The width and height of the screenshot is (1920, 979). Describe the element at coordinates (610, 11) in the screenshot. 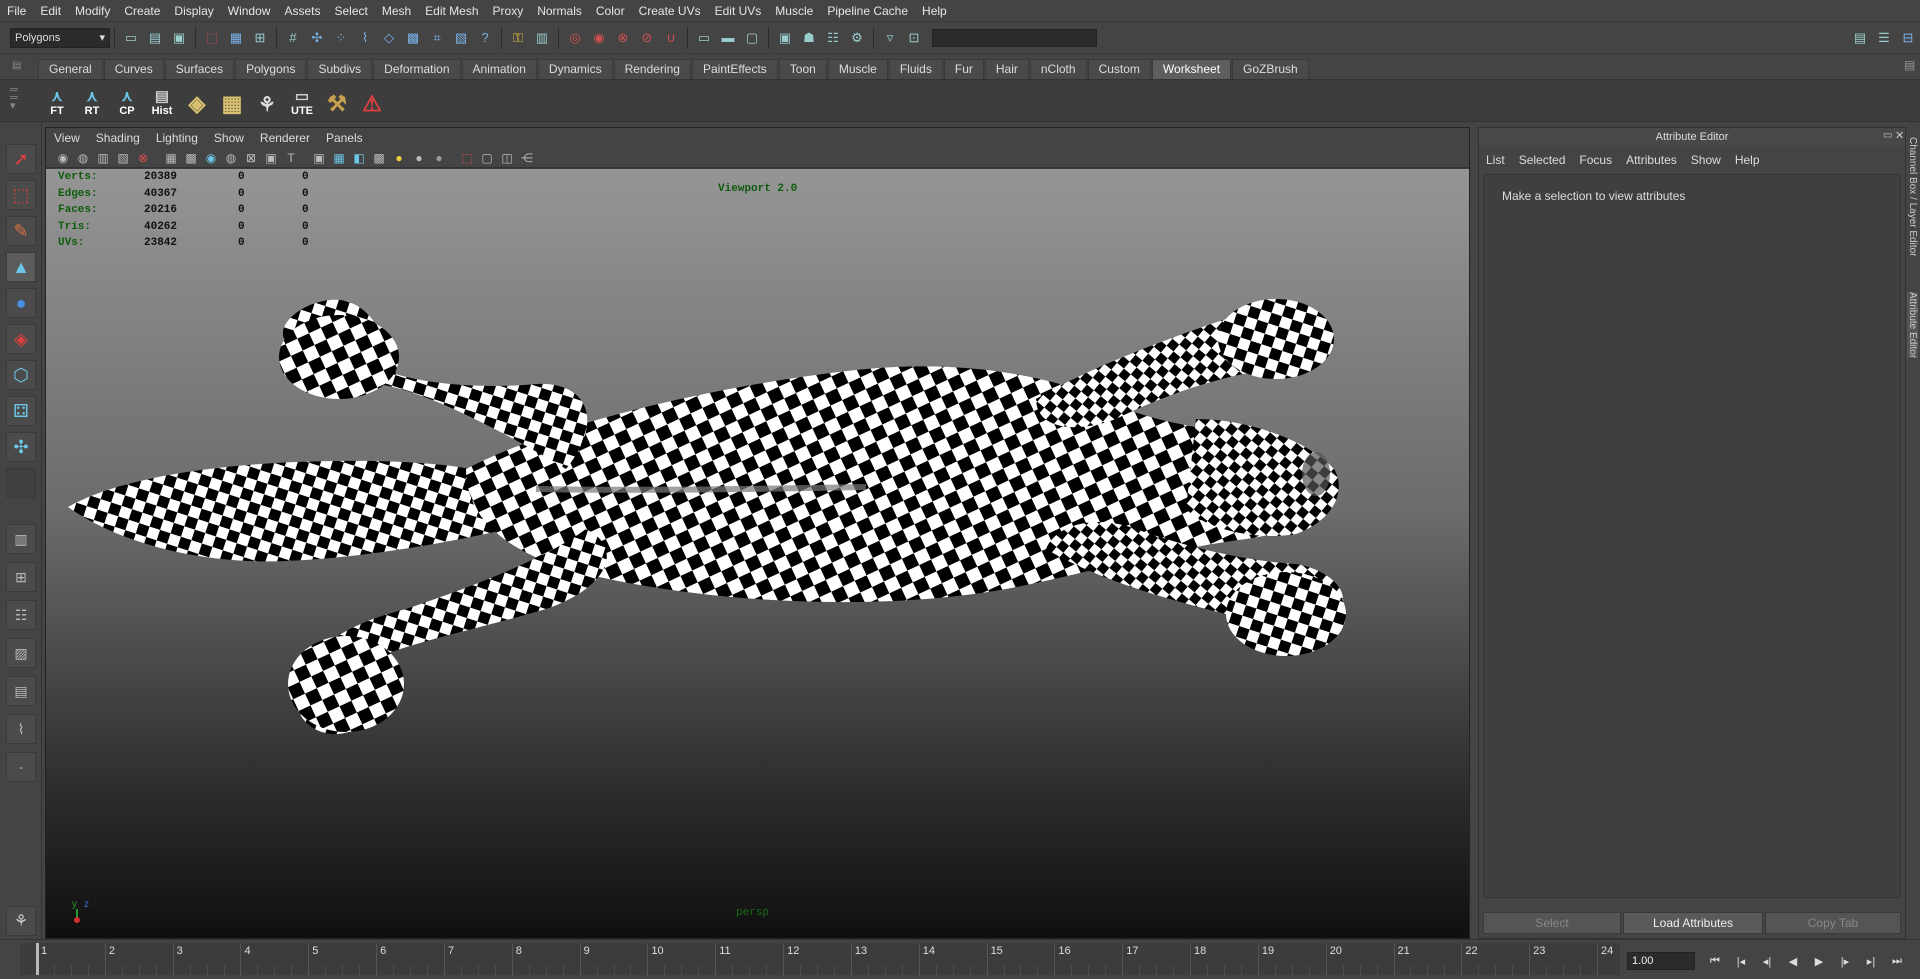

I see `menu-color: Color` at that location.